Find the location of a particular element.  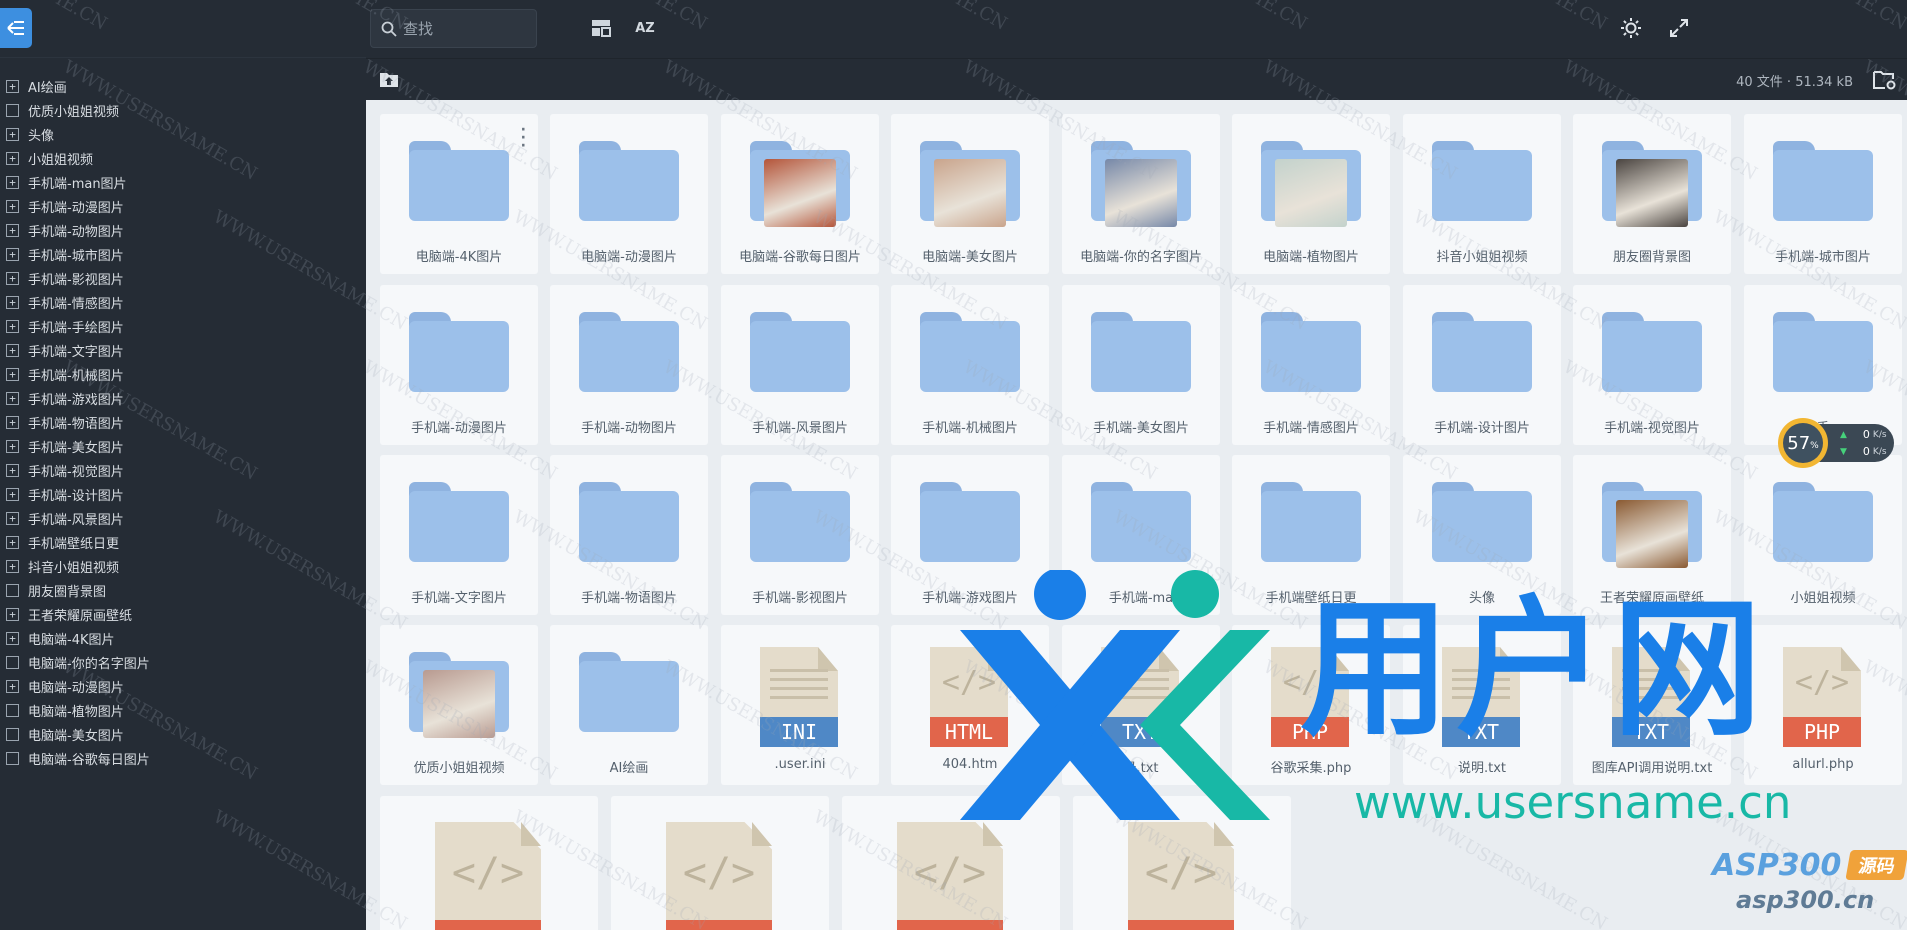

folder-tile: 手机端-影视图片 is located at coordinates (800, 535).